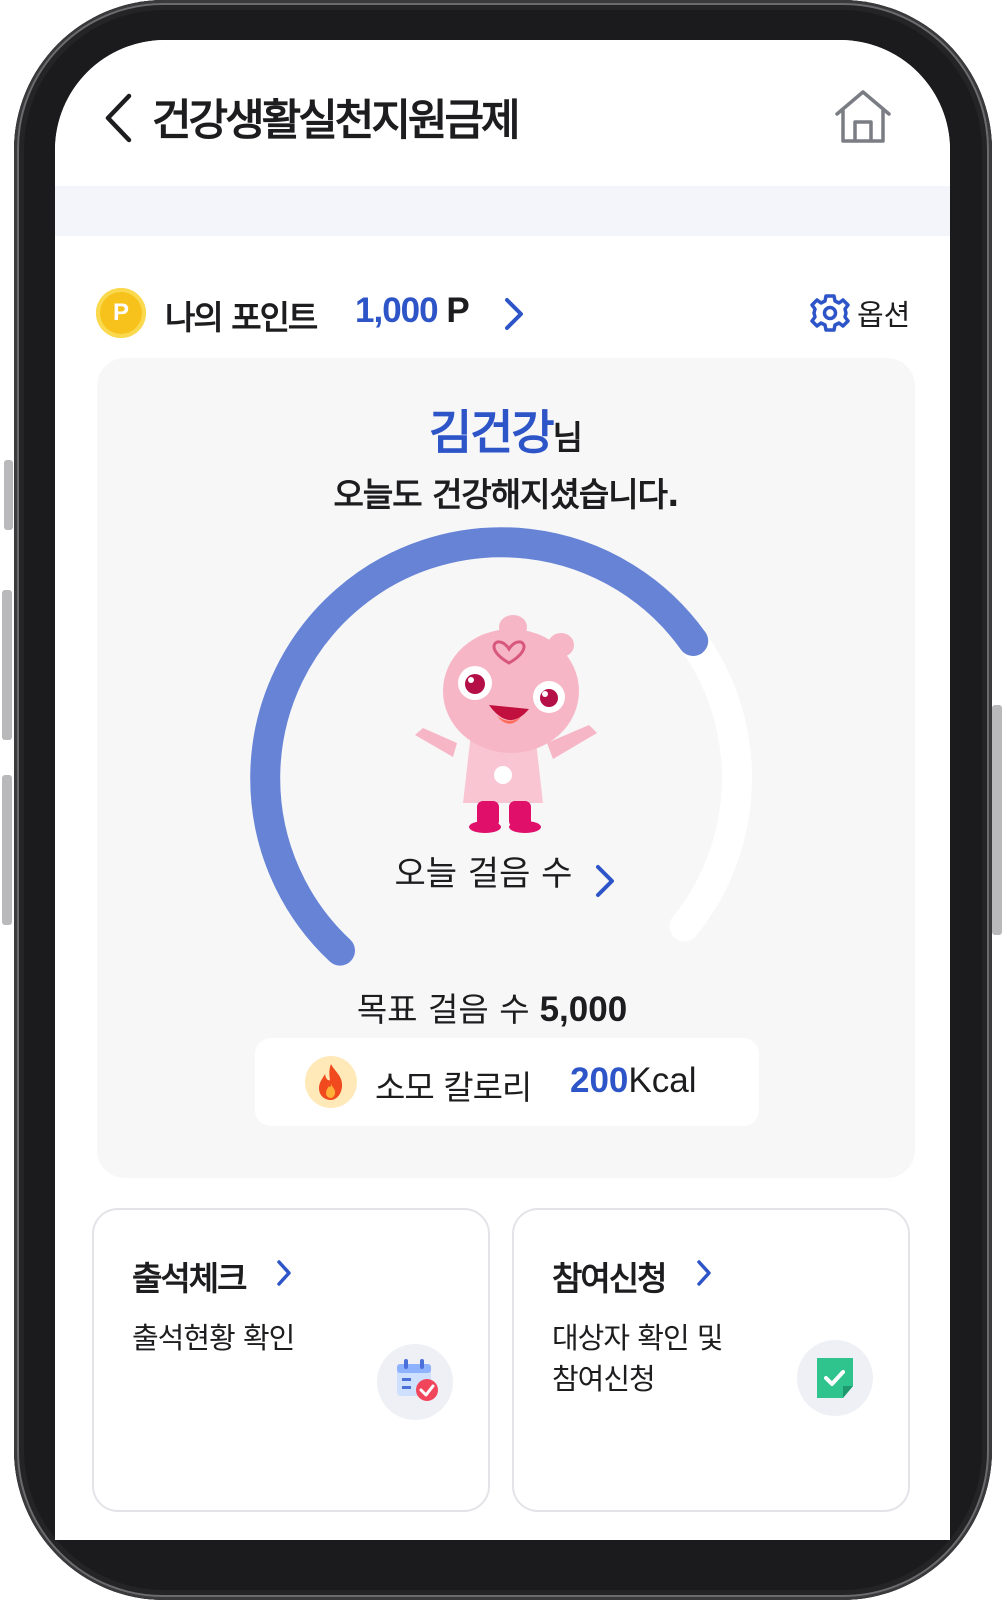 The height and width of the screenshot is (1600, 1002). Describe the element at coordinates (506, 724) in the screenshot. I see `mascot-illustration` at that location.